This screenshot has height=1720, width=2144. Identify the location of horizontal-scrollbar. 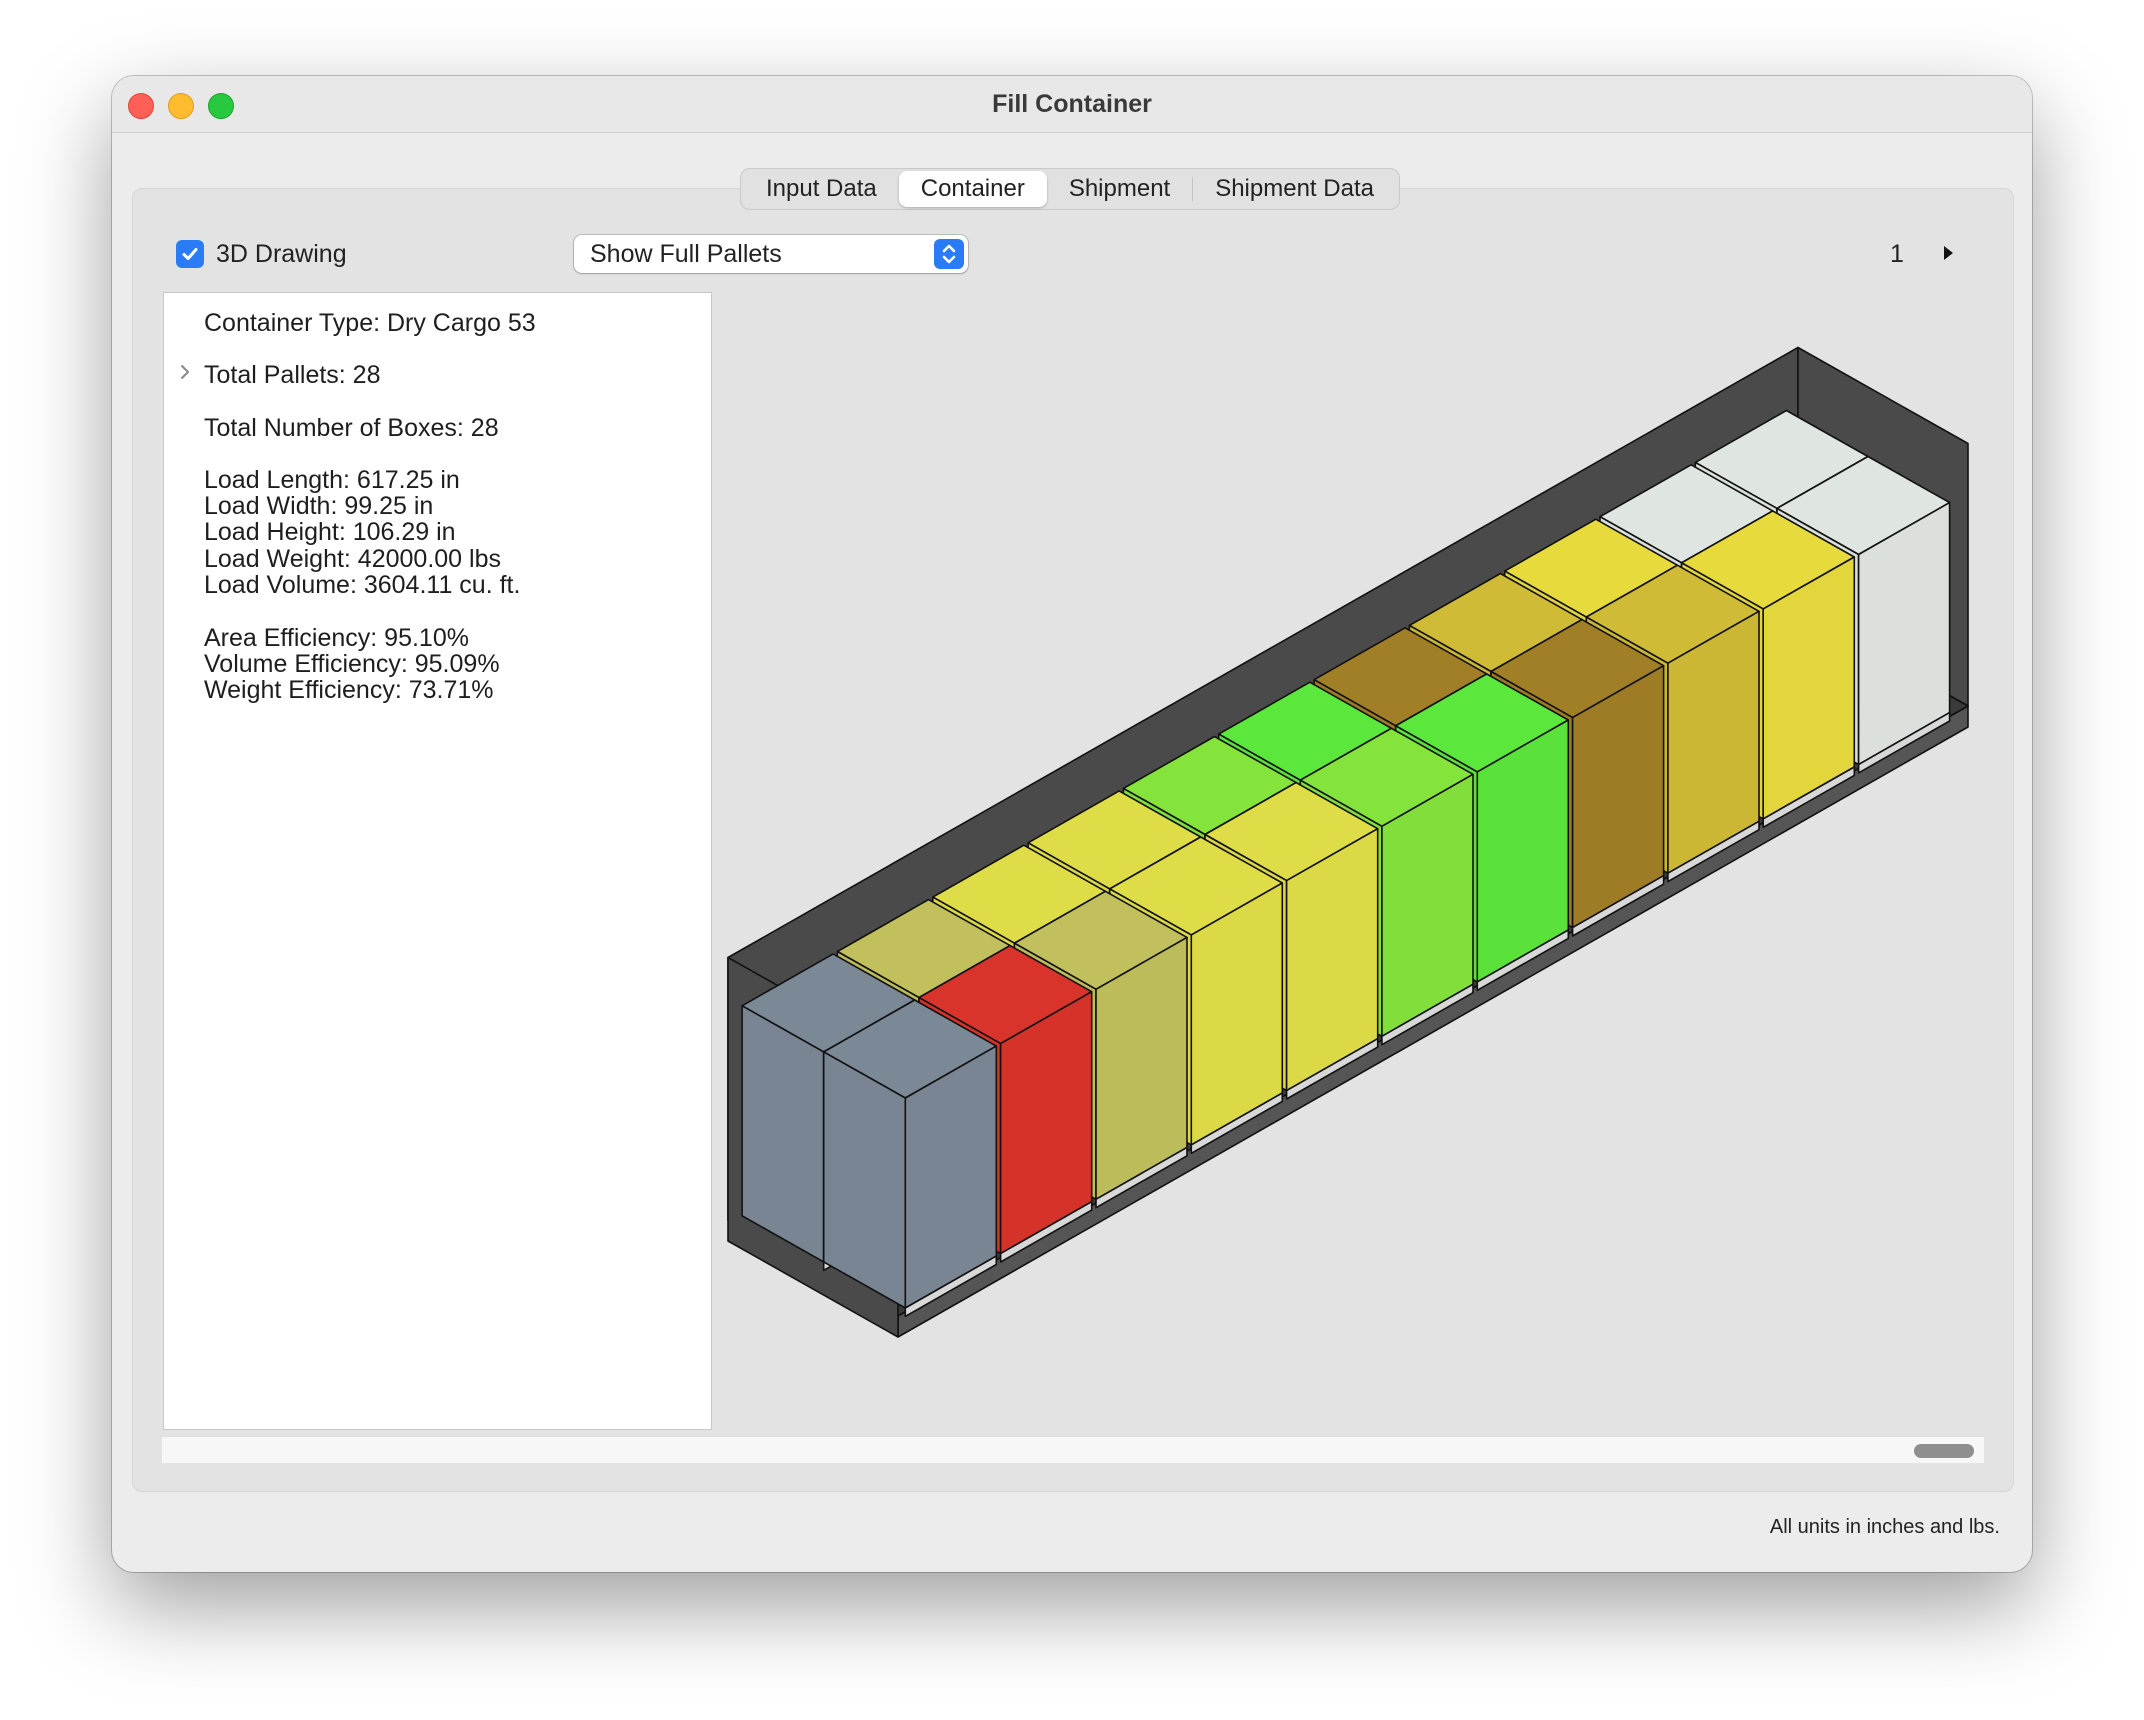
(1073, 1449).